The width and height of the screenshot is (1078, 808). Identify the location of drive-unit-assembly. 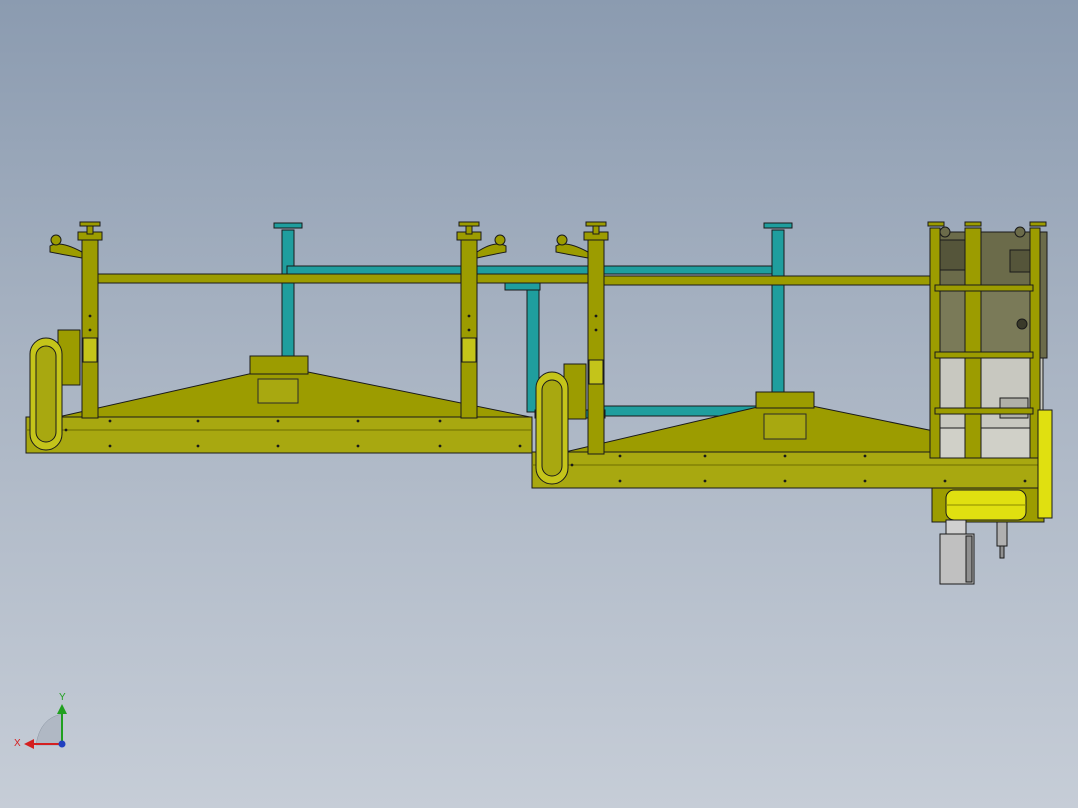
(990, 403).